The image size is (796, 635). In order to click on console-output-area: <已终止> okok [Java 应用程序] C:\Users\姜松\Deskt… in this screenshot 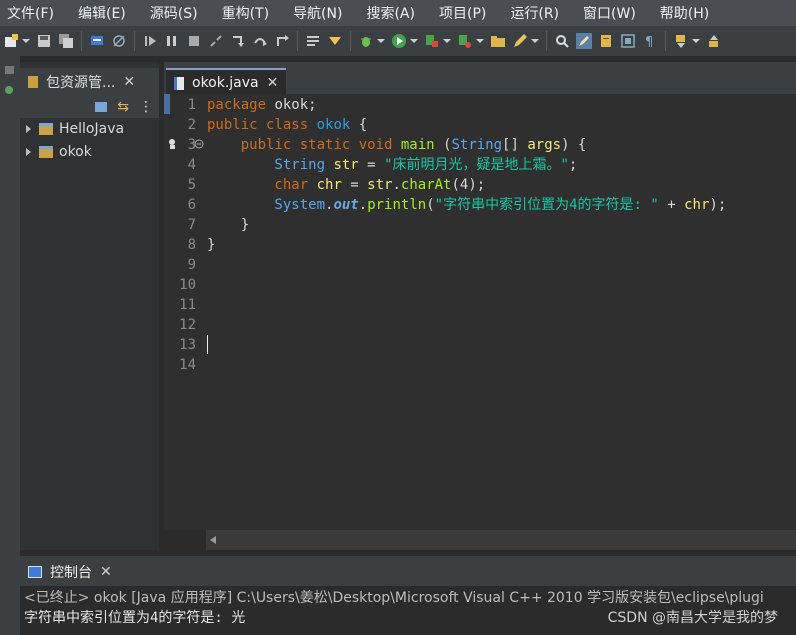, I will do `click(408, 610)`.